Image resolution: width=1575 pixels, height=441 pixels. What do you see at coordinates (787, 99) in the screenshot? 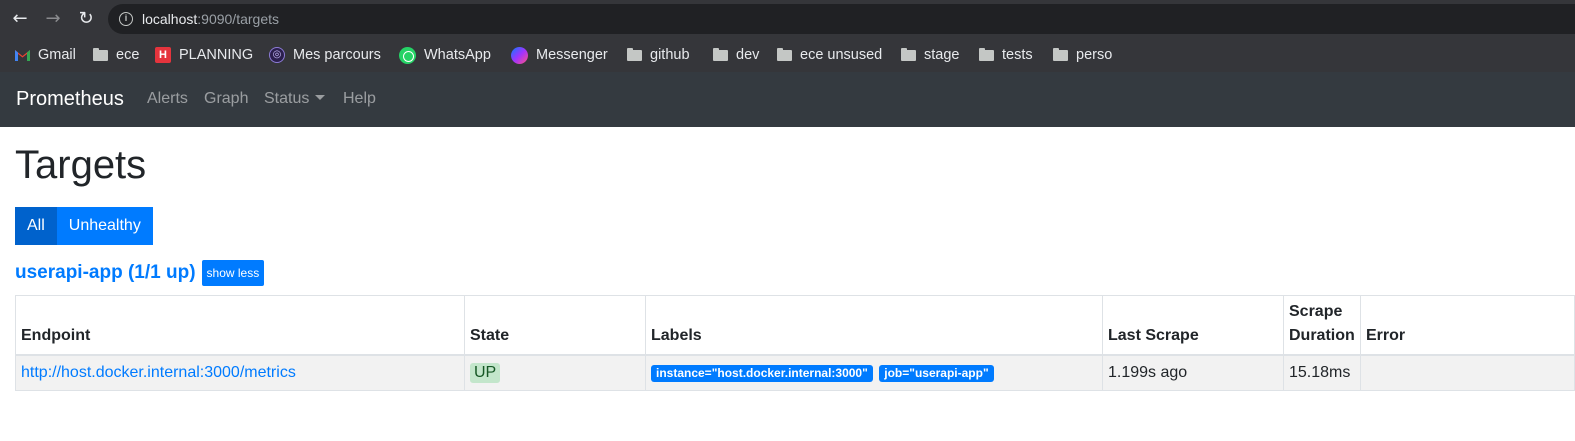
I see `prometheus-navbar: Prometheus Alerts Graph Status Help` at bounding box center [787, 99].